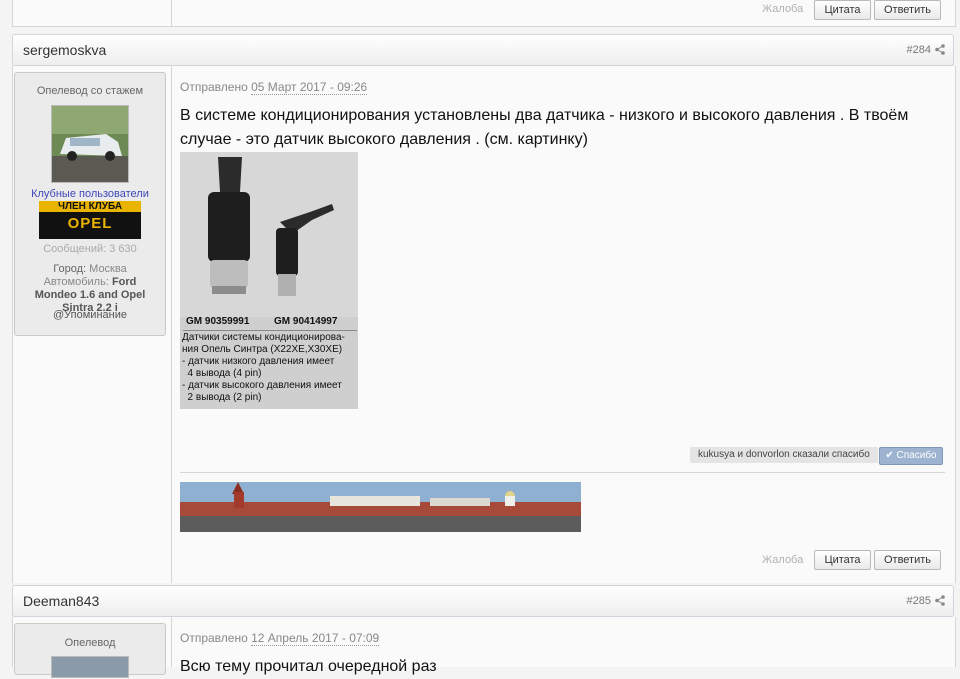 The width and height of the screenshot is (960, 679). Describe the element at coordinates (270, 330) in the screenshot. I see `image-divider` at that location.